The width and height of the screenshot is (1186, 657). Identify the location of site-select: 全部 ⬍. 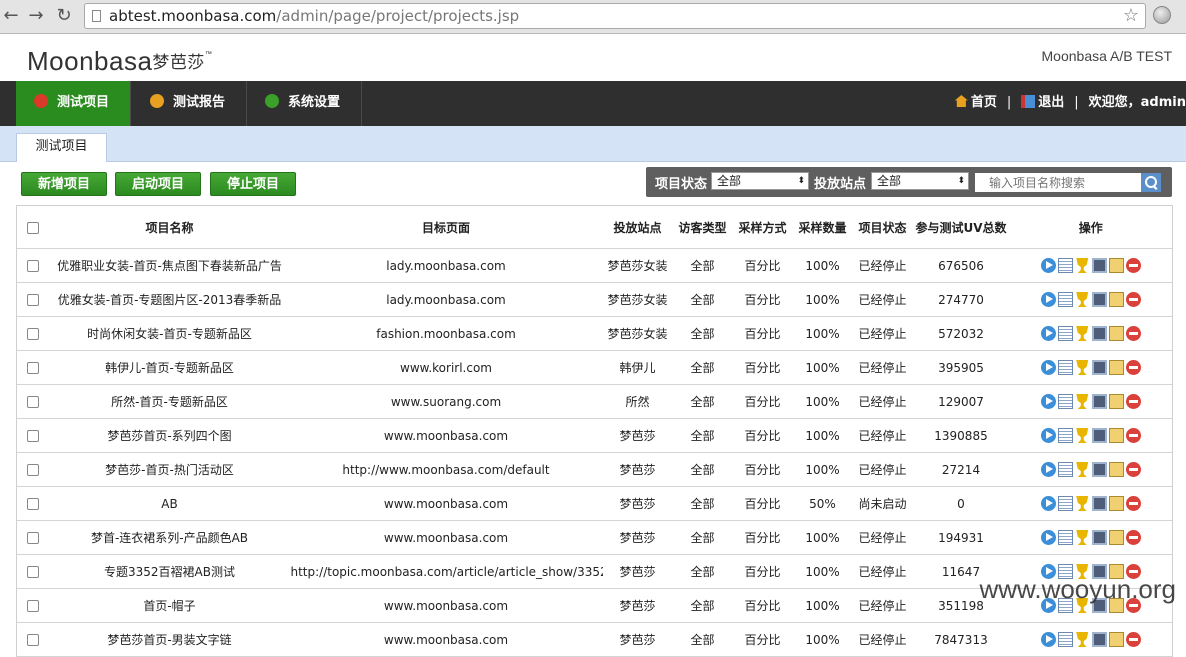
(920, 181).